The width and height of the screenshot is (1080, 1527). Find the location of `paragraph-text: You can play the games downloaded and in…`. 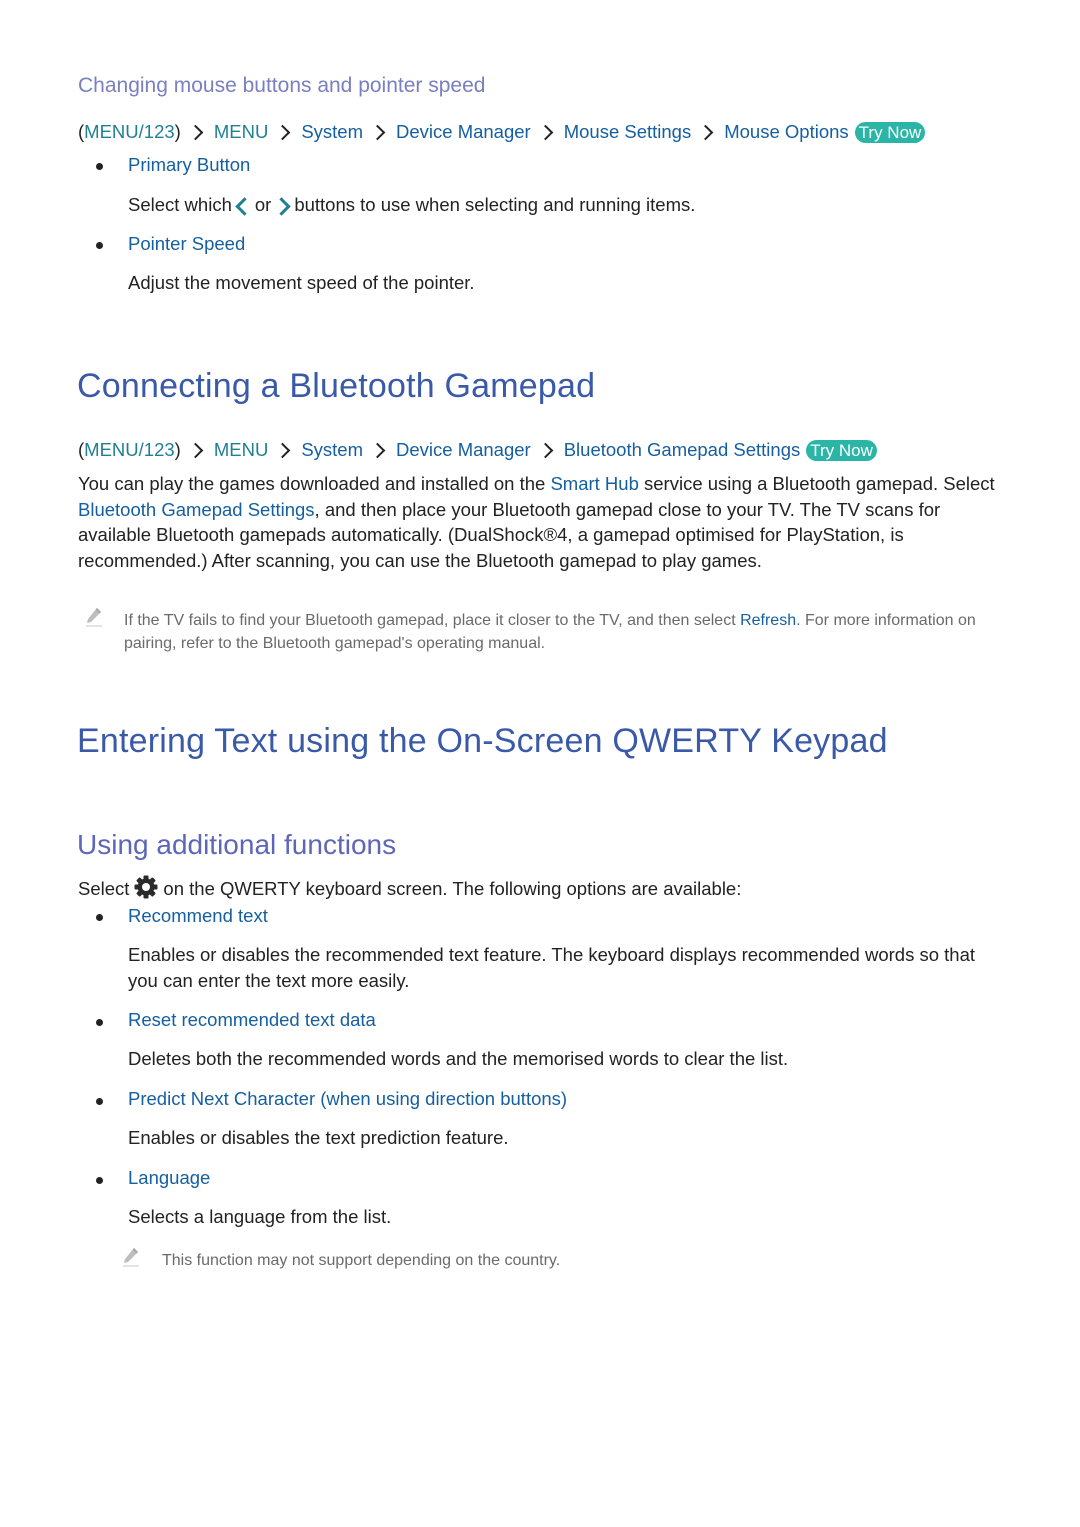

paragraph-text: You can play the games downloaded and in… is located at coordinates (314, 483).